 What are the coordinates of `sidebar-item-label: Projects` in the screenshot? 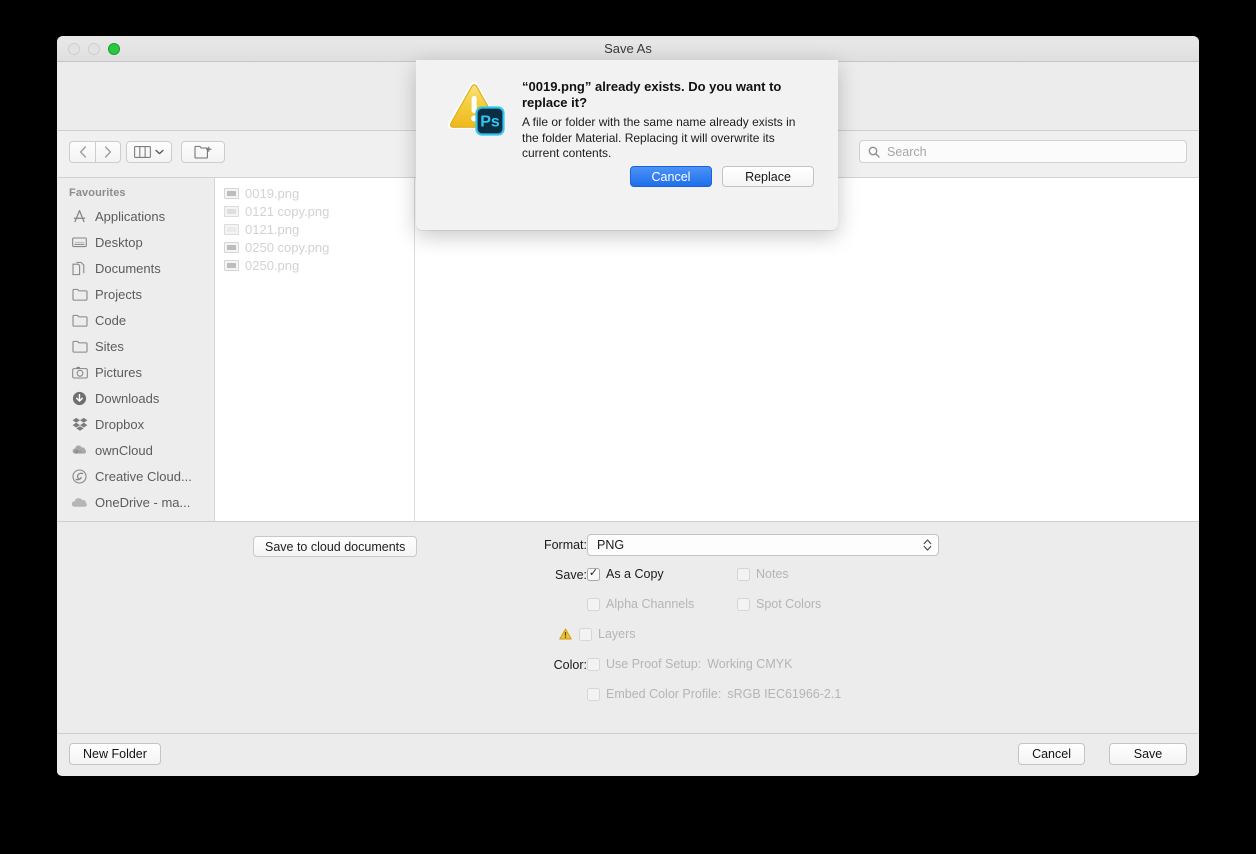 It's located at (118, 294).